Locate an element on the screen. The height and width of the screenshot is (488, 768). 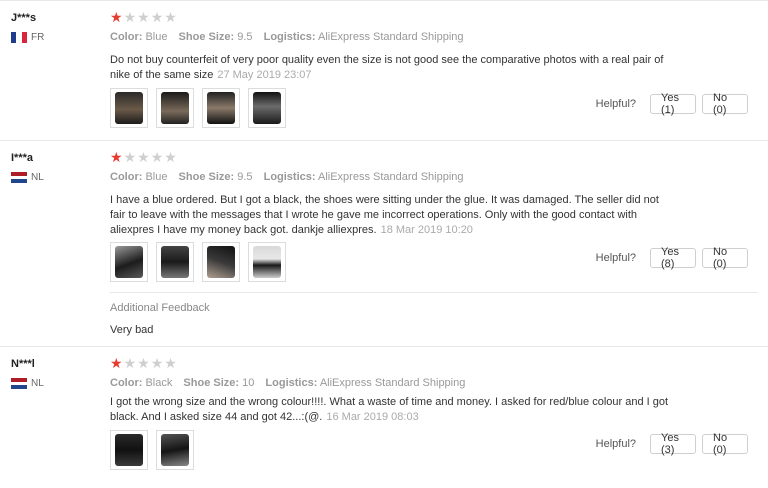
helpful-yes-button: Yes (1) is located at coordinates (673, 104).